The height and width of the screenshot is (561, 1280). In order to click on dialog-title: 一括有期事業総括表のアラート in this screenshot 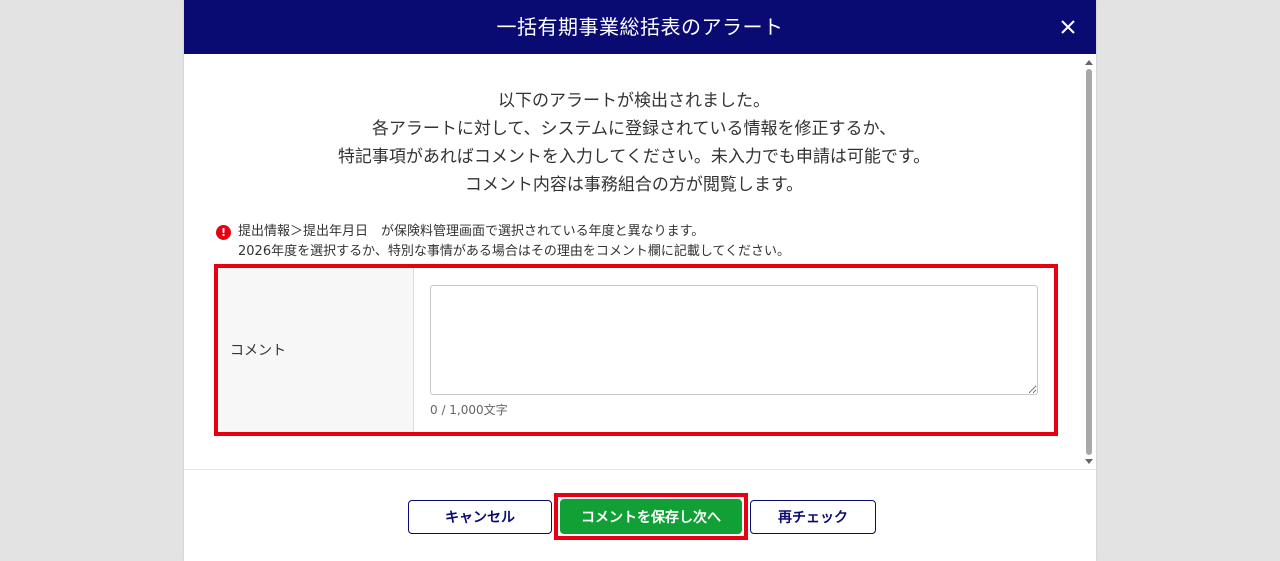, I will do `click(640, 27)`.